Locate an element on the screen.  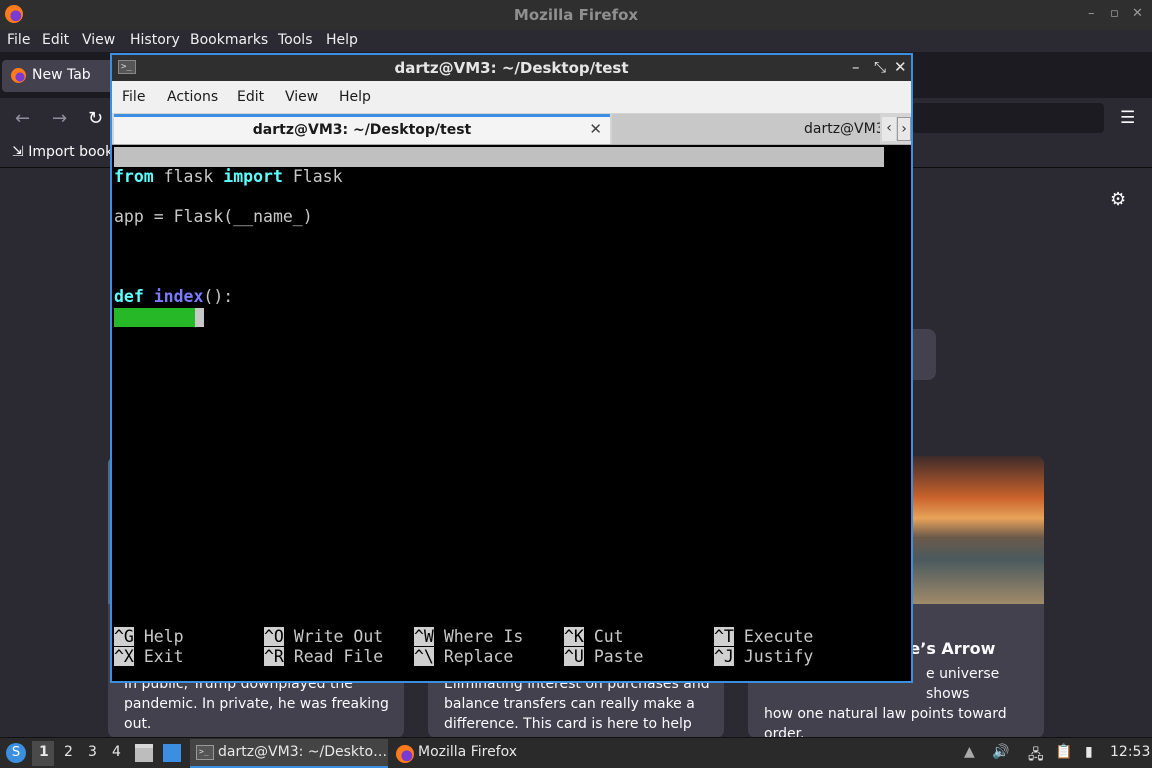
clipboard-icon: 📋 is located at coordinates (1063, 752).